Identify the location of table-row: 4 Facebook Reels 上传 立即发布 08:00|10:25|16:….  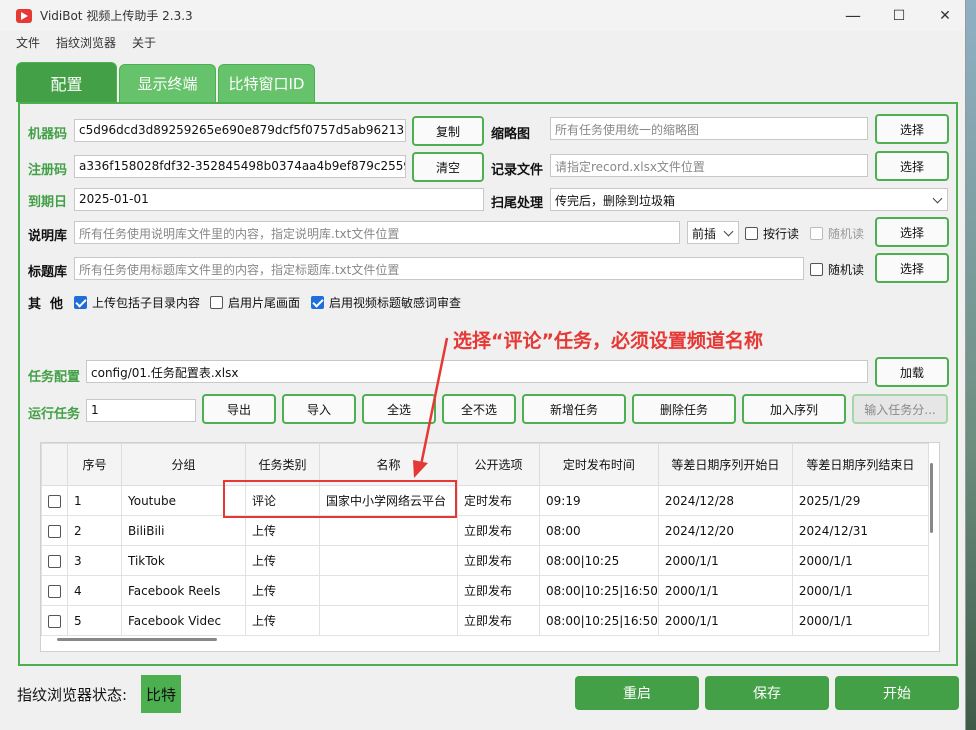
(485, 590).